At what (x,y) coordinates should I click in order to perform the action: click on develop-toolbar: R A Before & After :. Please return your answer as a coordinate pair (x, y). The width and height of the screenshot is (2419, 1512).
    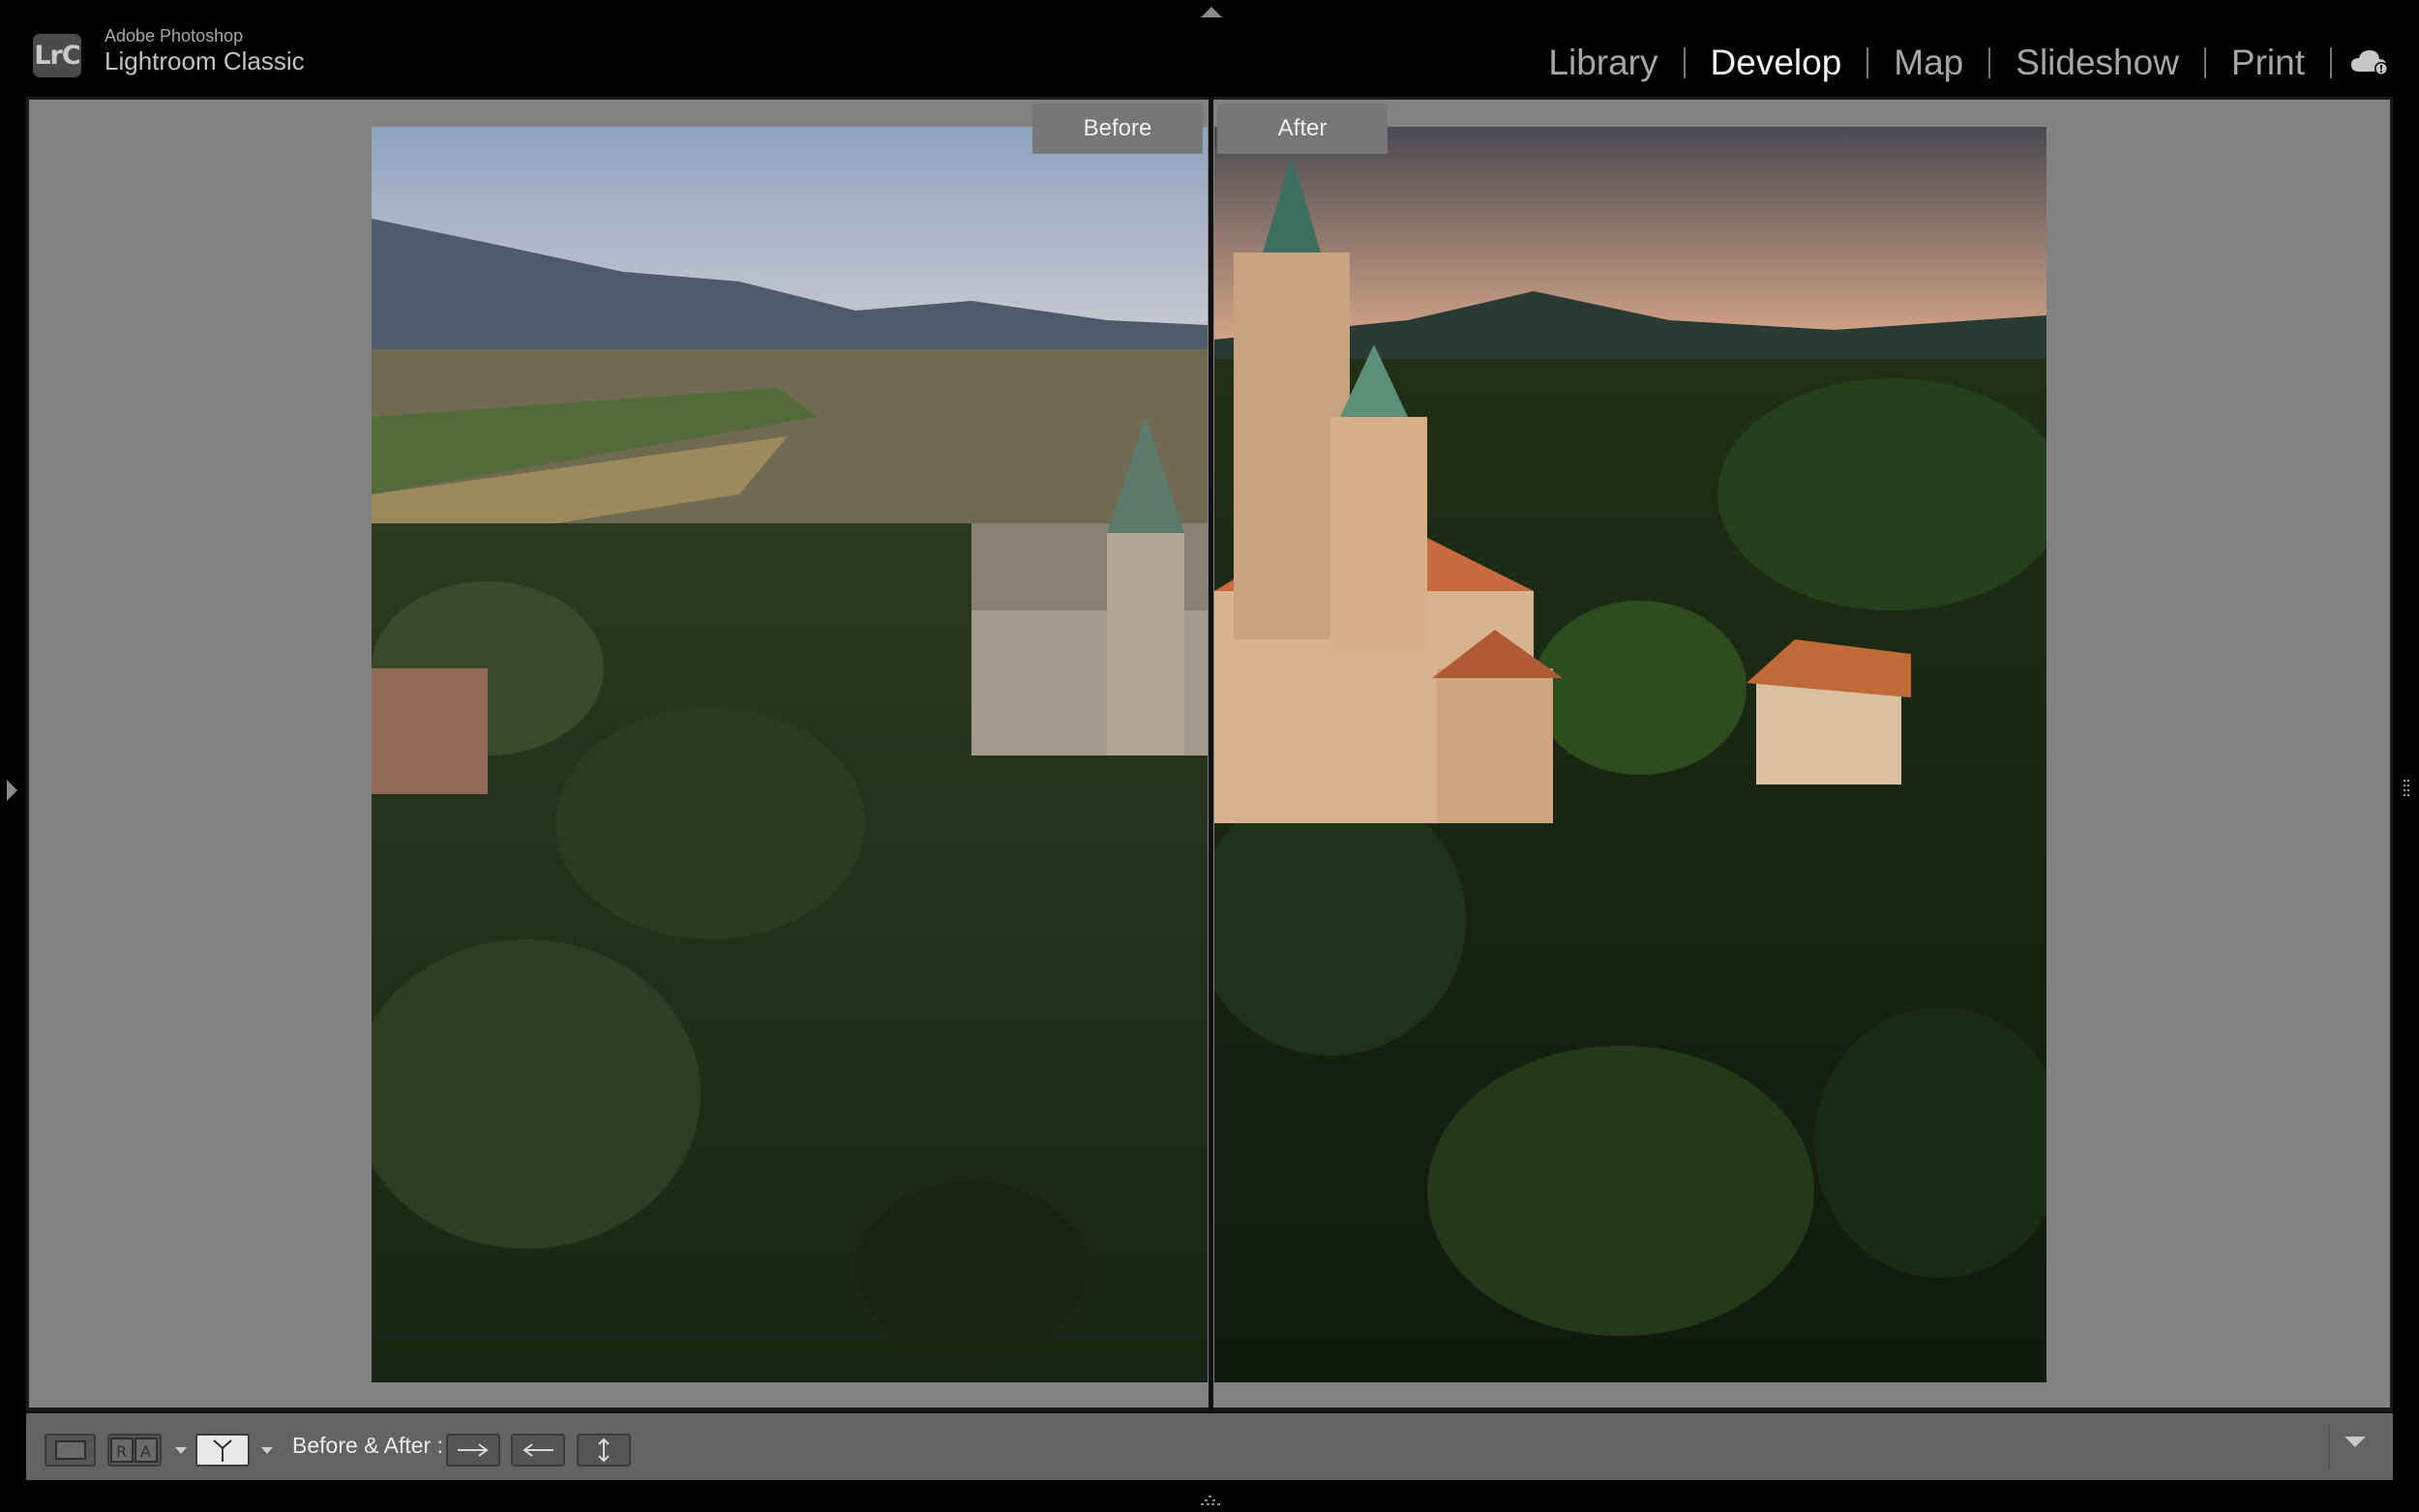
    Looking at the image, I should click on (1209, 1445).